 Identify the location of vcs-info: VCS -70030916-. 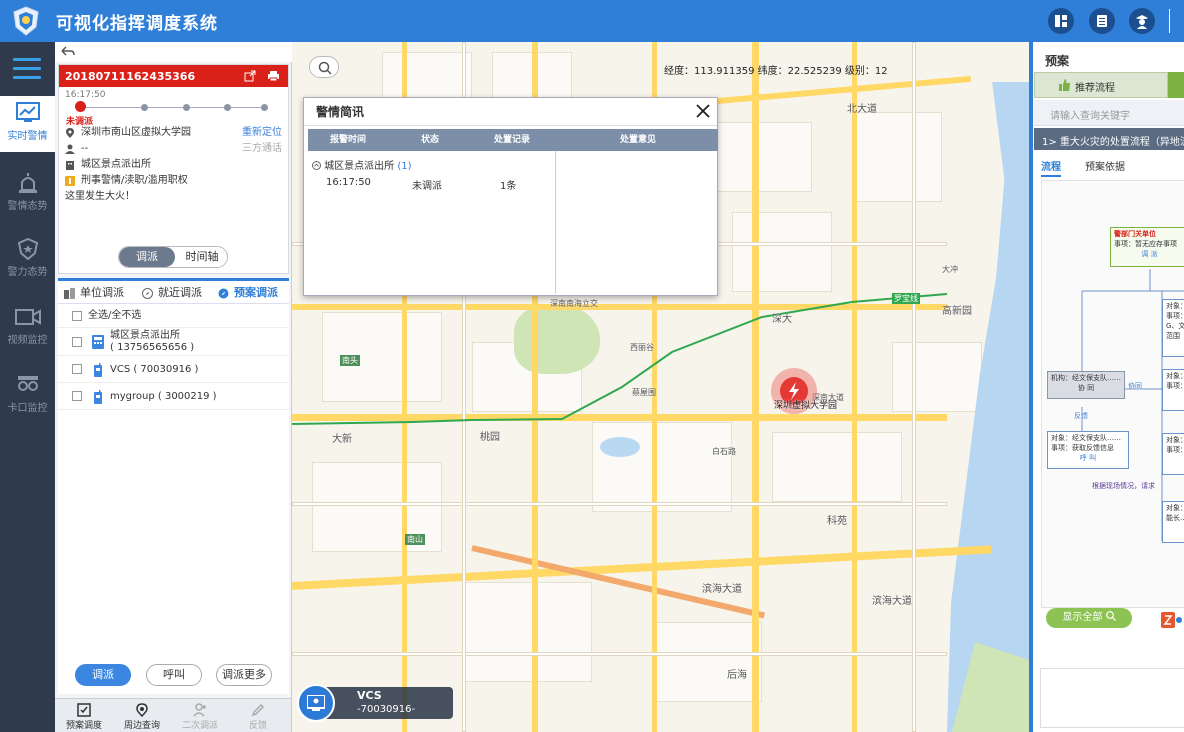
(389, 703).